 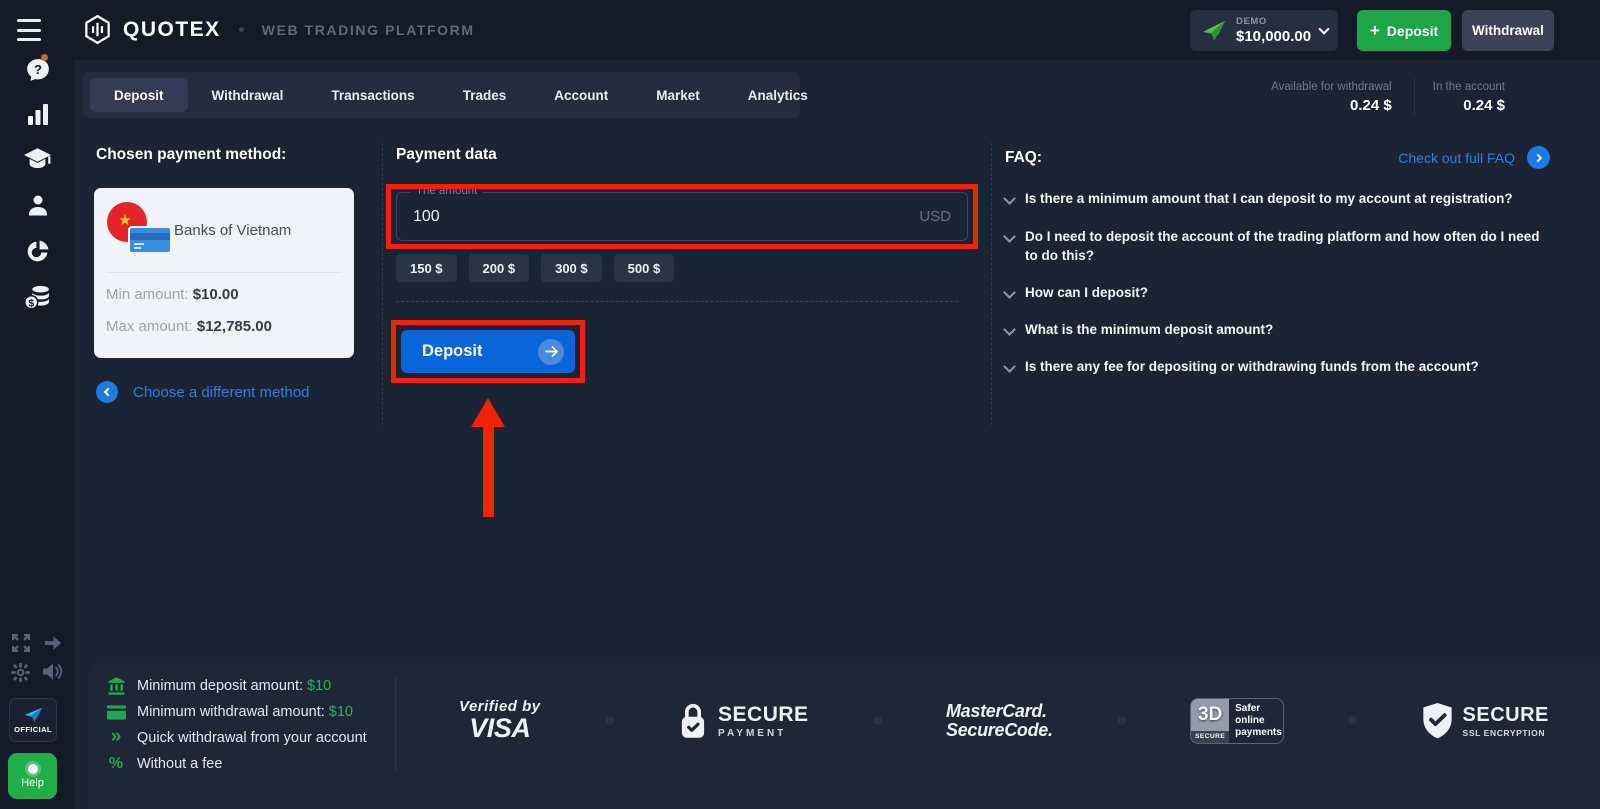 What do you see at coordinates (116, 712) in the screenshot?
I see `wallet-card-icon` at bounding box center [116, 712].